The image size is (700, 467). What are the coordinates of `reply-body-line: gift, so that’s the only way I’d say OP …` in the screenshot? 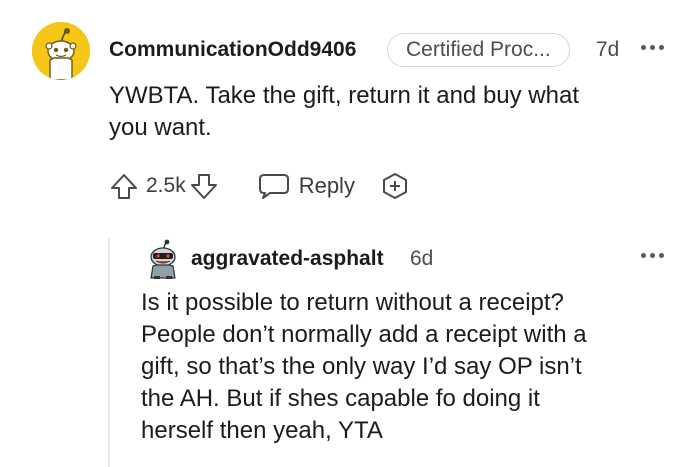 It's located at (361, 366).